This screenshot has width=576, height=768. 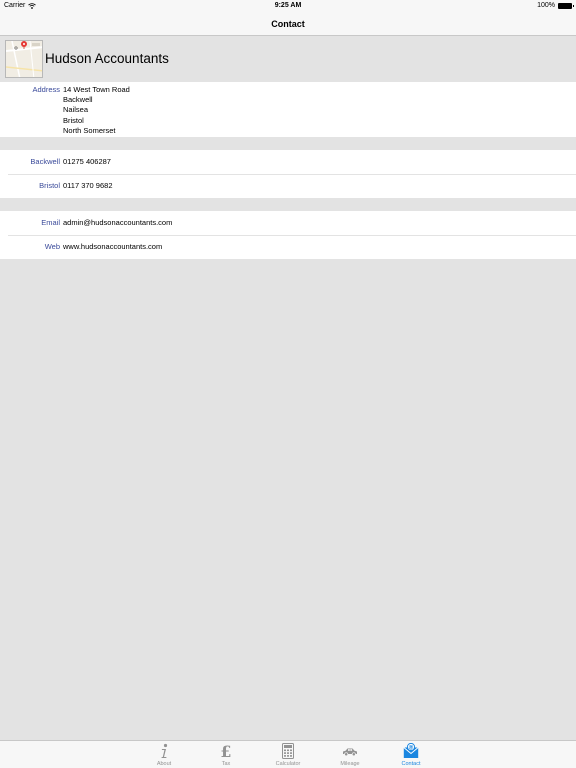 What do you see at coordinates (76, 110) in the screenshot?
I see `address-line: Nailsea` at bounding box center [76, 110].